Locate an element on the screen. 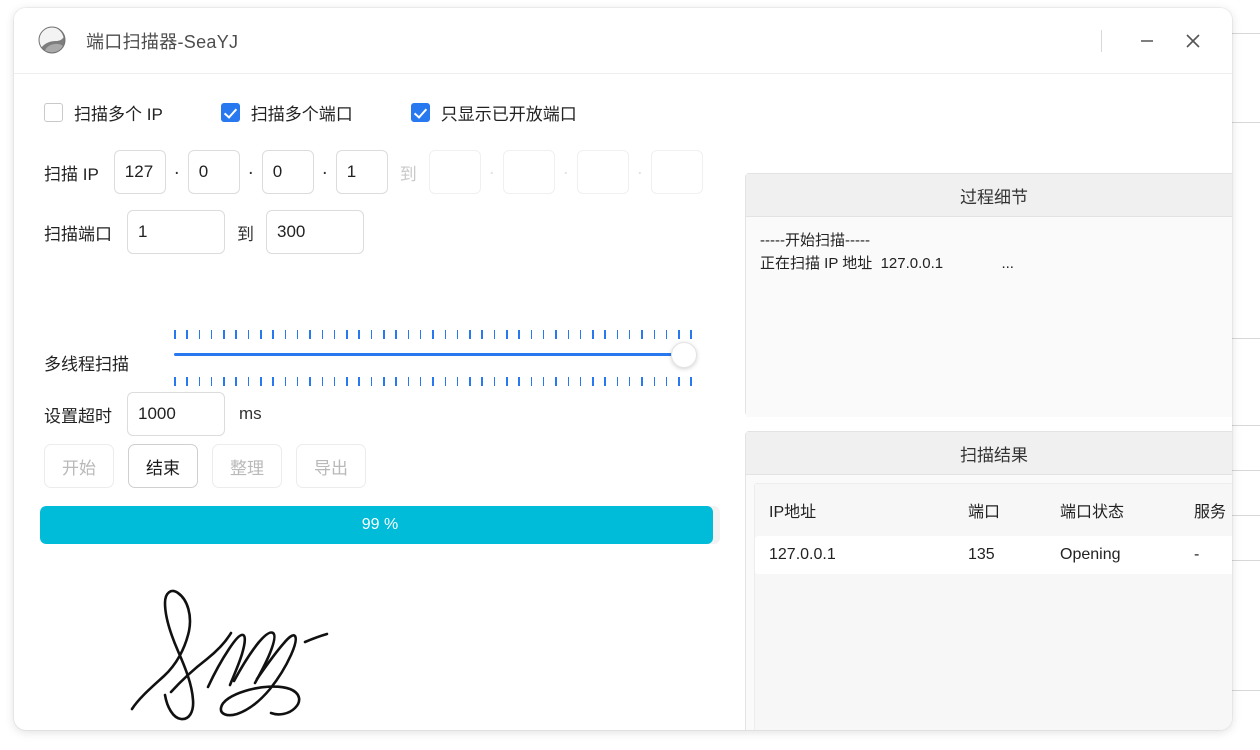 Image resolution: width=1260 pixels, height=750 pixels. ip-octet-4-input is located at coordinates (361, 172).